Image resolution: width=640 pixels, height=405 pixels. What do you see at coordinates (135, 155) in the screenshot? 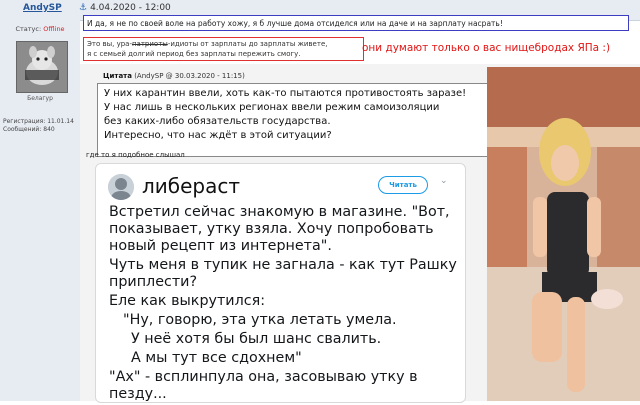
I see `caption-text: где то я подобное слышал` at bounding box center [135, 155].